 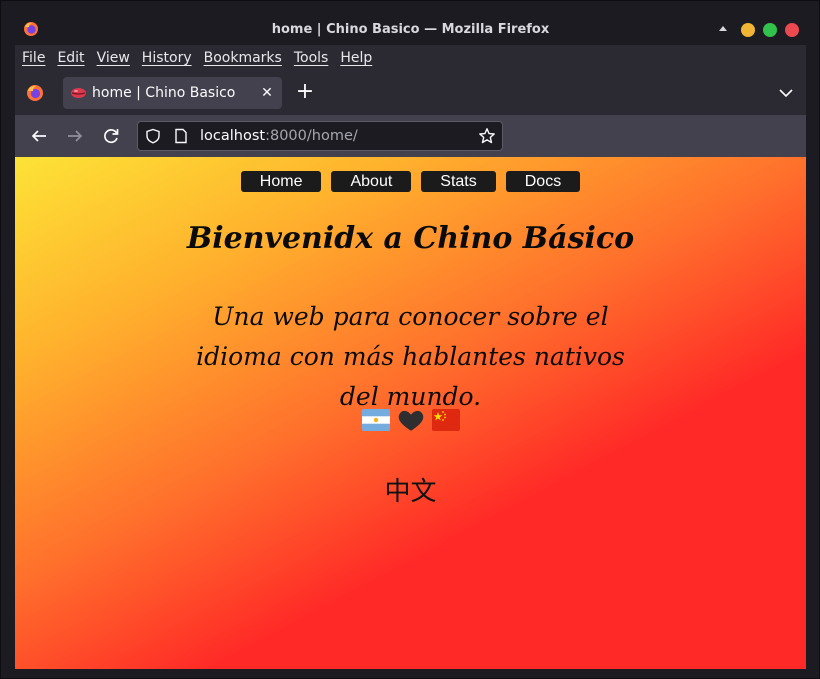 What do you see at coordinates (164, 93) in the screenshot?
I see `tab-title: home | Chino Basico` at bounding box center [164, 93].